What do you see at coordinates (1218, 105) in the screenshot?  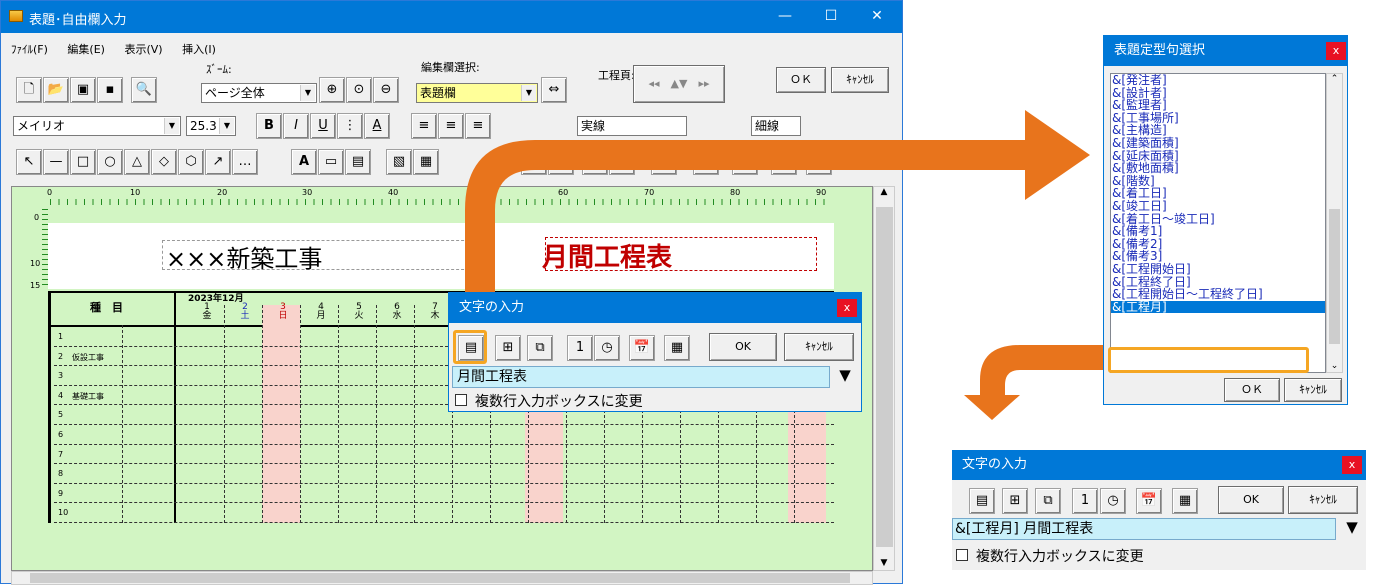 I see `list-item: &[監理者]` at bounding box center [1218, 105].